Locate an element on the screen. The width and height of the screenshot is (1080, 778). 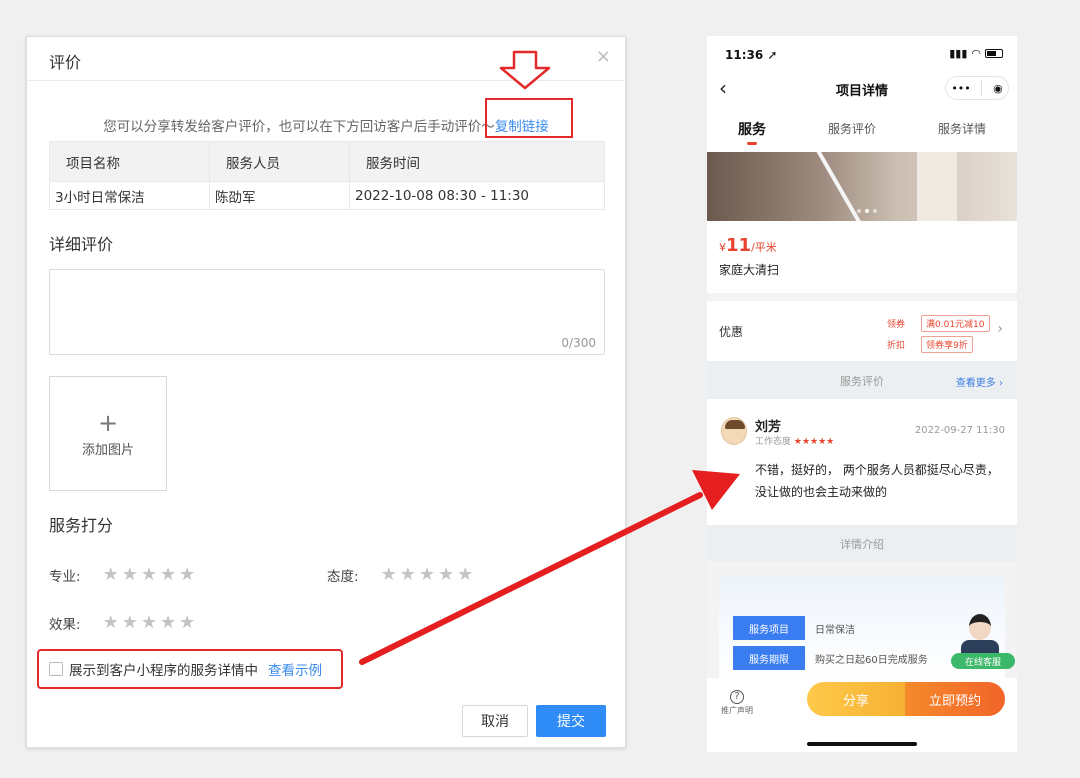
agent-avatar-icon is located at coordinates (980, 627).